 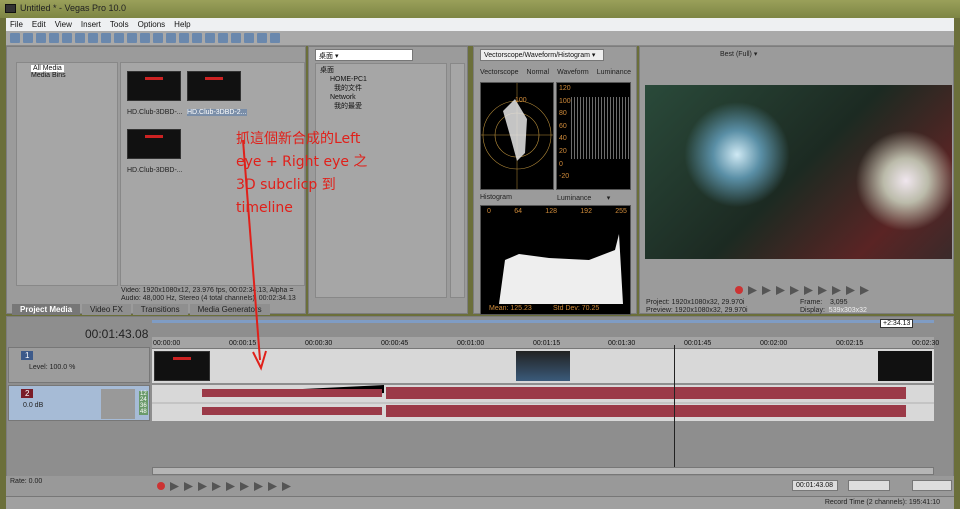 I want to click on loop-icon, so click(x=174, y=486).